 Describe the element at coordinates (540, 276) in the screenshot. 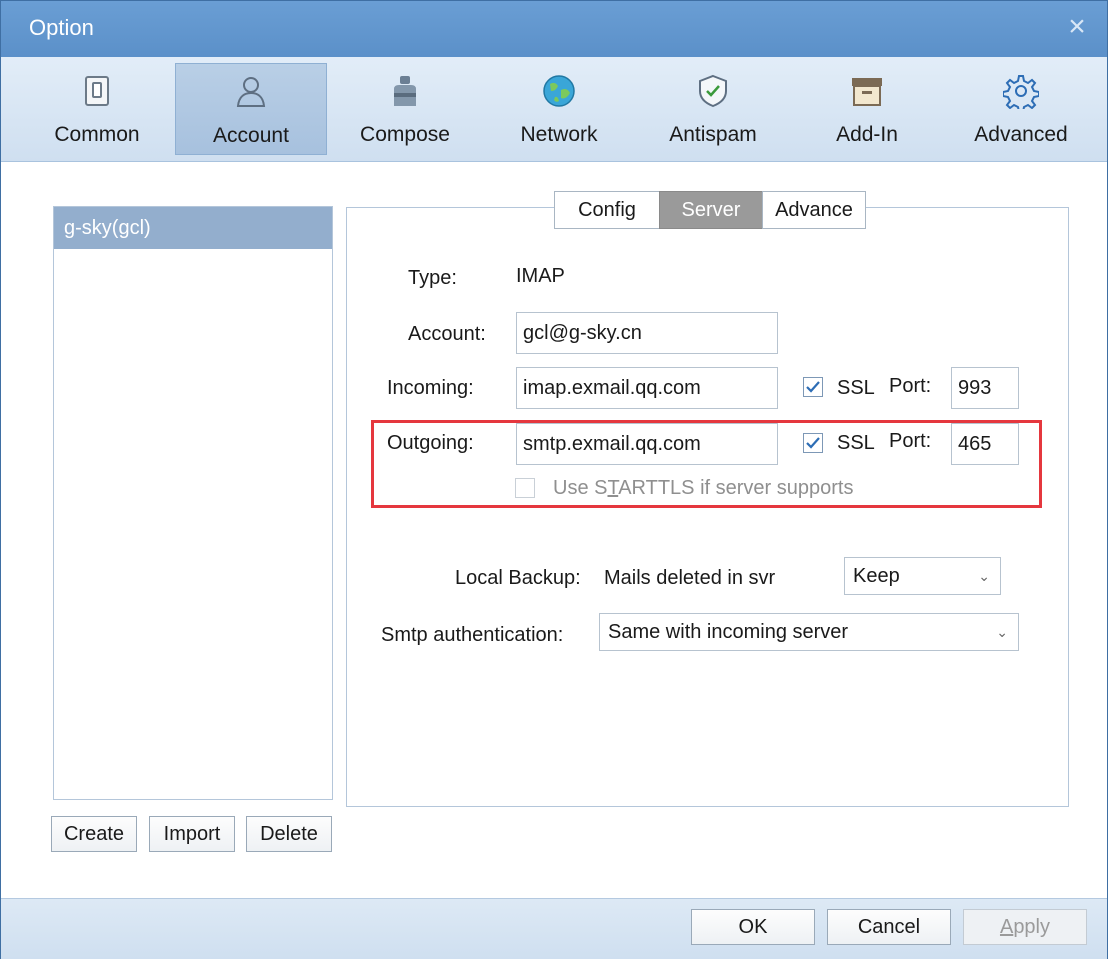

I see `type-value: IMAP` at that location.